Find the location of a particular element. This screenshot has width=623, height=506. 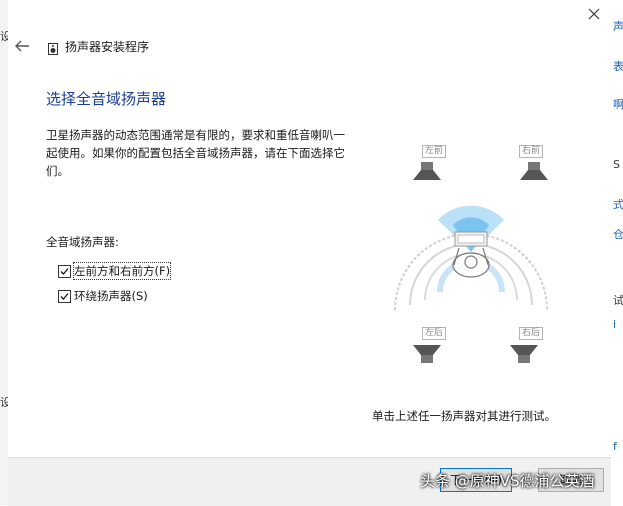

background-link-fragment: i is located at coordinates (614, 324).